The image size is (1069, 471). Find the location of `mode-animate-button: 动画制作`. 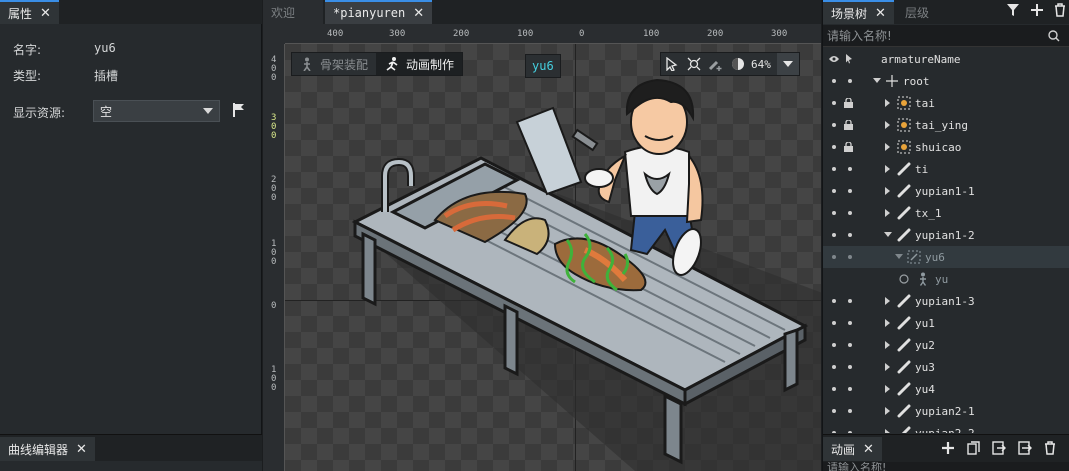

mode-animate-button: 动画制作 is located at coordinates (419, 64).